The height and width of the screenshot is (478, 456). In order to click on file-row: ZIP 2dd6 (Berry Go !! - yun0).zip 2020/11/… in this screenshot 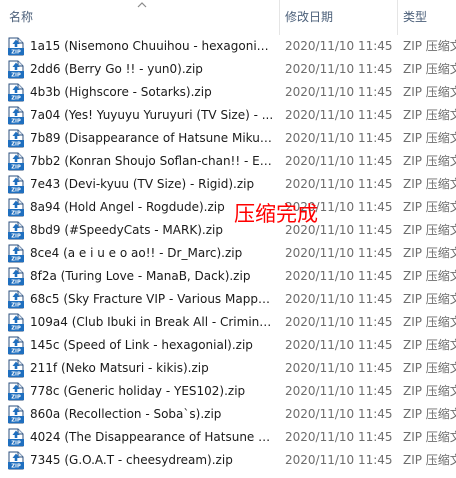, I will do `click(228, 69)`.